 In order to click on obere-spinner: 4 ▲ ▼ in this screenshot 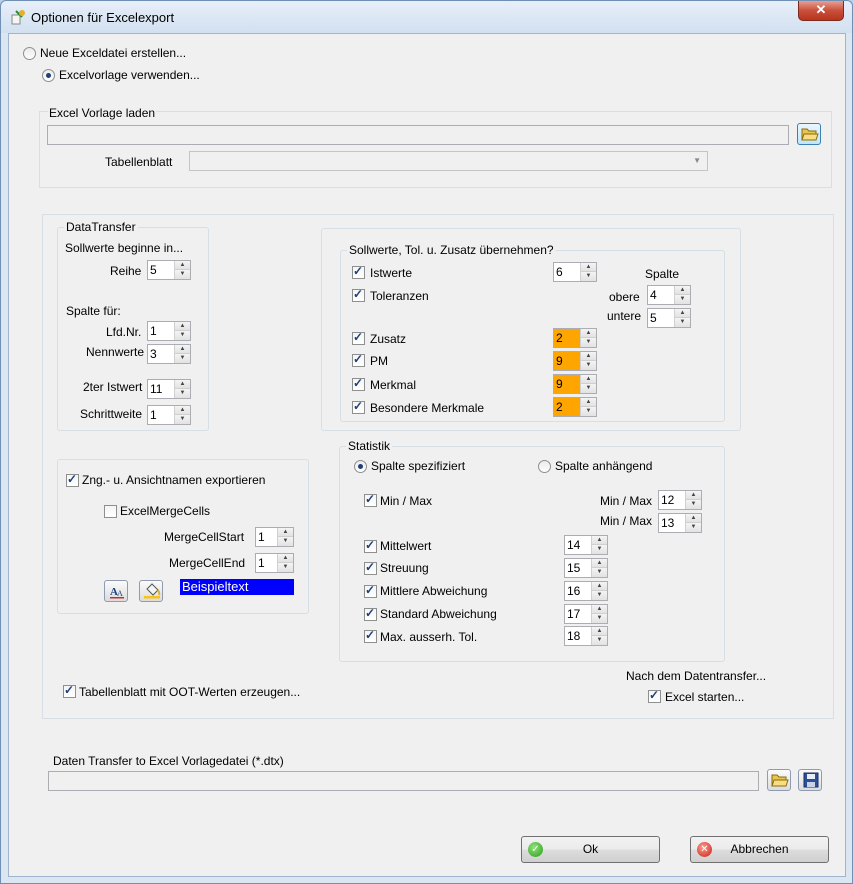, I will do `click(669, 295)`.